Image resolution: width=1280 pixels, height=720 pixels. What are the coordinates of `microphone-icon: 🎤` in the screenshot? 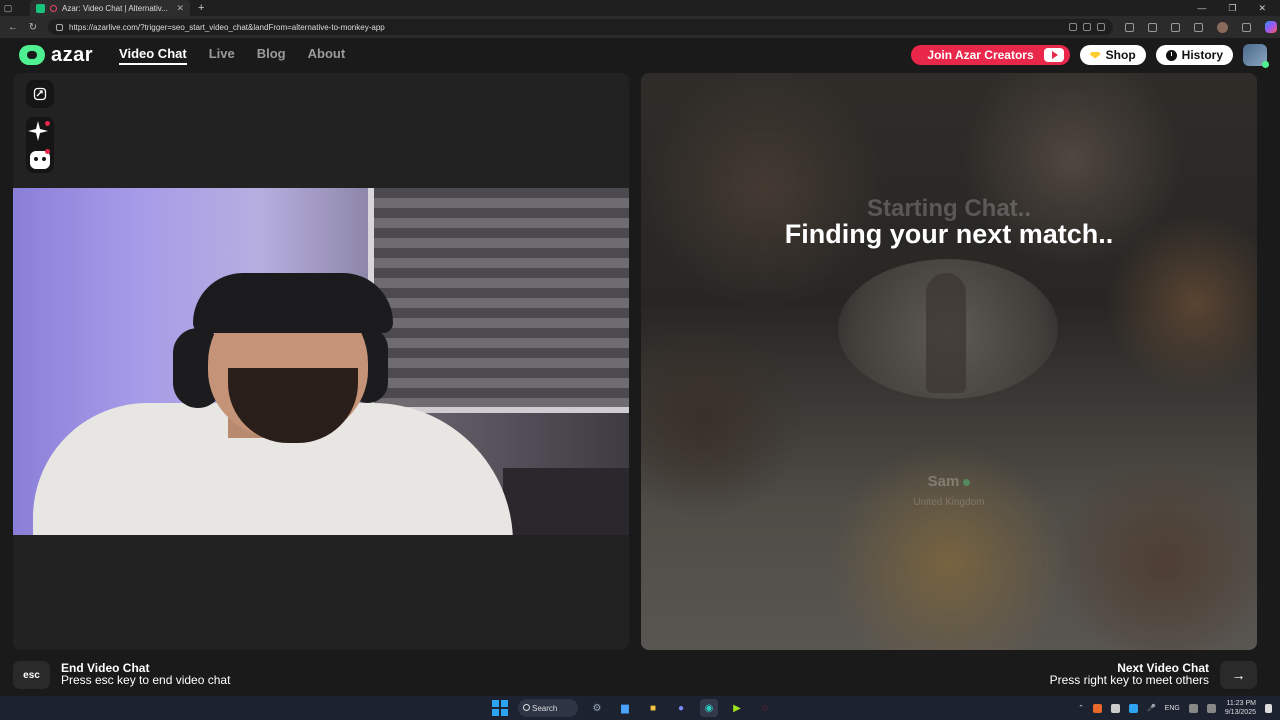 It's located at (1151, 708).